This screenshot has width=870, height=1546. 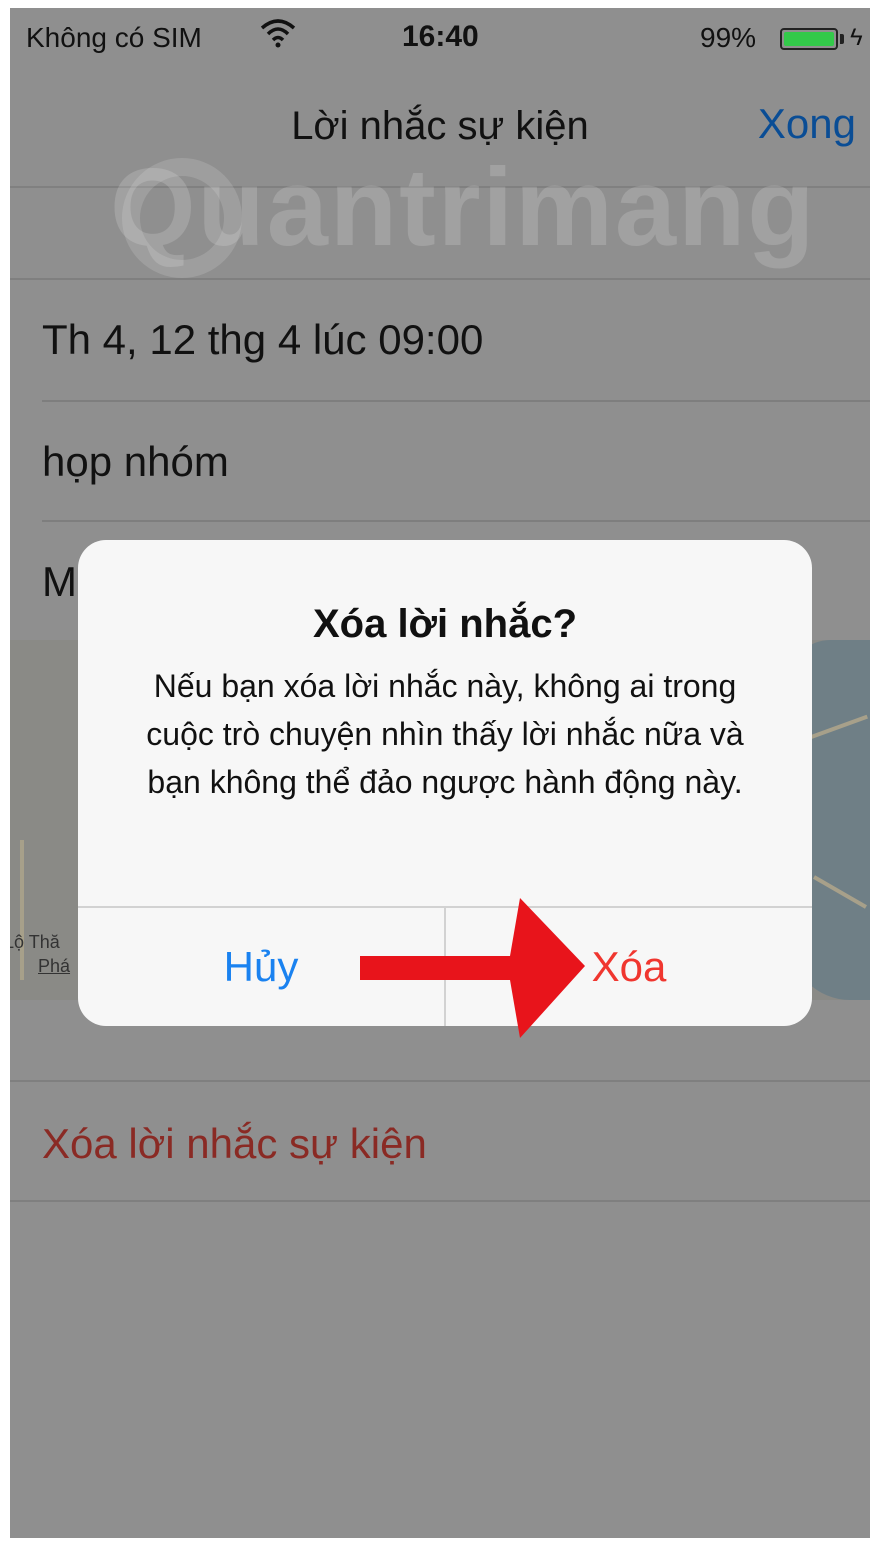 I want to click on clock: 16:40, so click(x=440, y=36).